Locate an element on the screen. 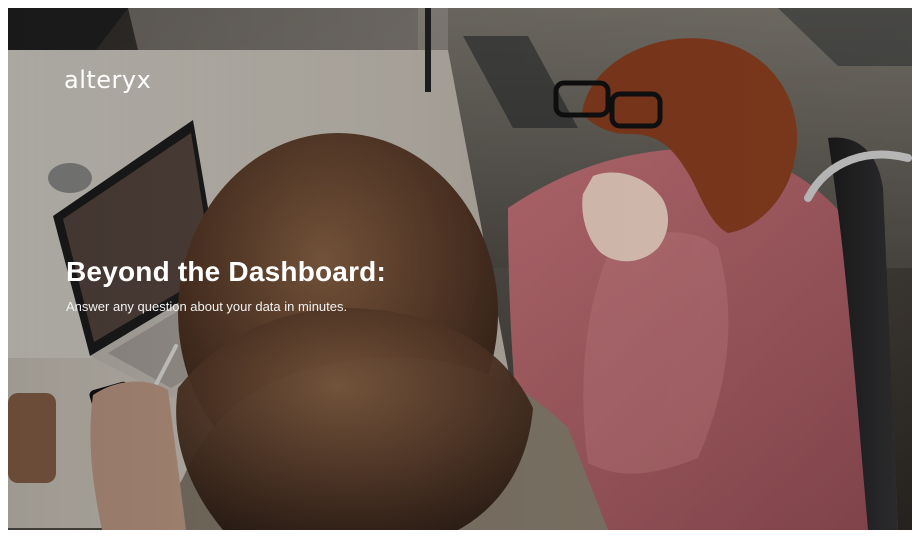 This screenshot has width=920, height=538. page-title: Beyond the Dashboard: is located at coordinates (226, 271).